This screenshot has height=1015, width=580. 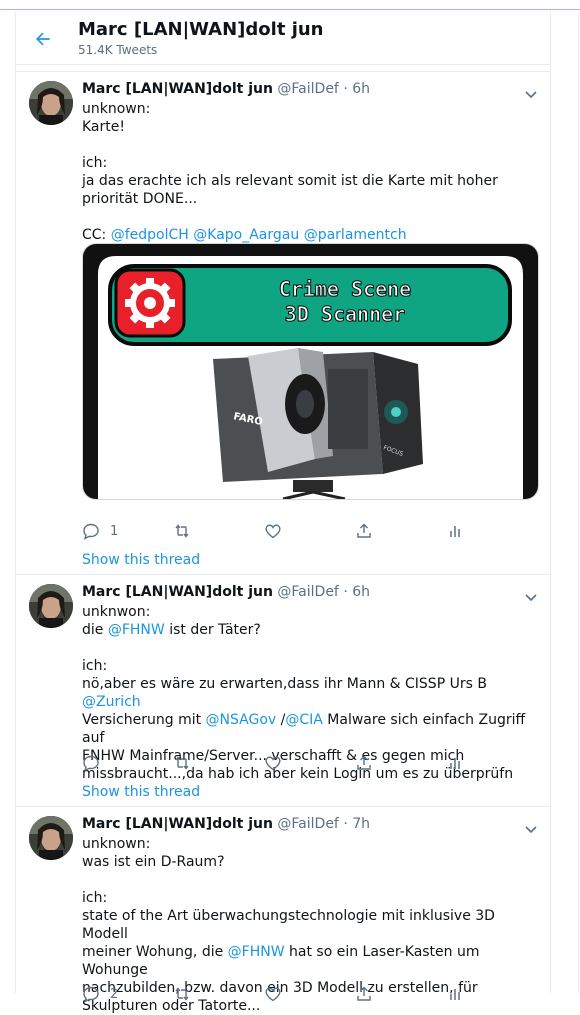 I want to click on banner-line-1: Crime Scene, so click(x=345, y=289).